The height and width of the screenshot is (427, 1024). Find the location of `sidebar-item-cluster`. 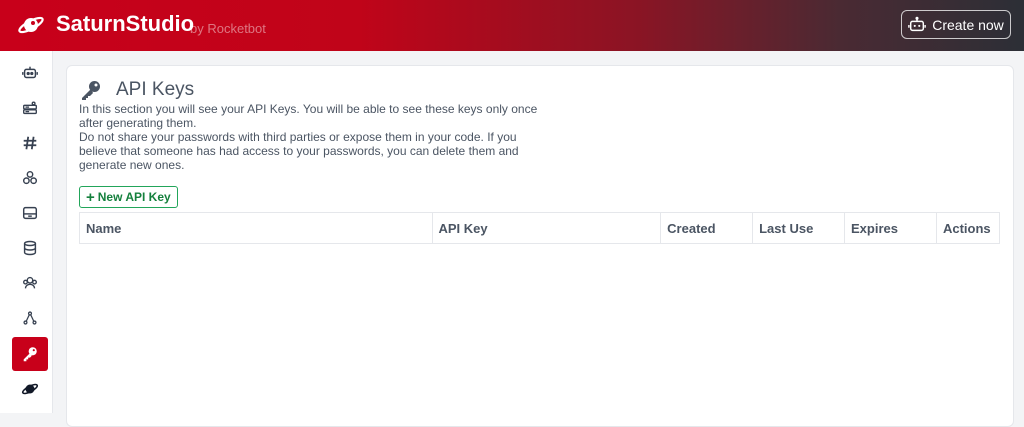

sidebar-item-cluster is located at coordinates (30, 178).